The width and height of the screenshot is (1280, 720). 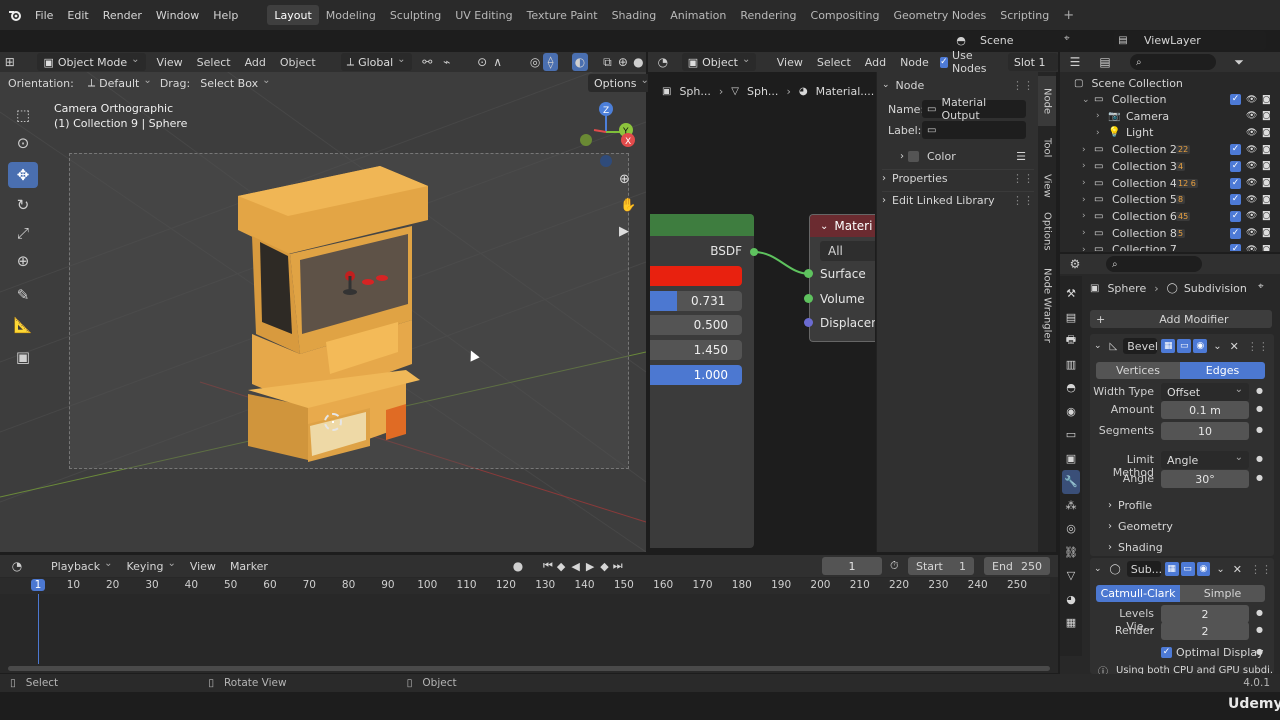 What do you see at coordinates (1130, 505) in the screenshot?
I see `profile-subpanel: › Profile` at bounding box center [1130, 505].